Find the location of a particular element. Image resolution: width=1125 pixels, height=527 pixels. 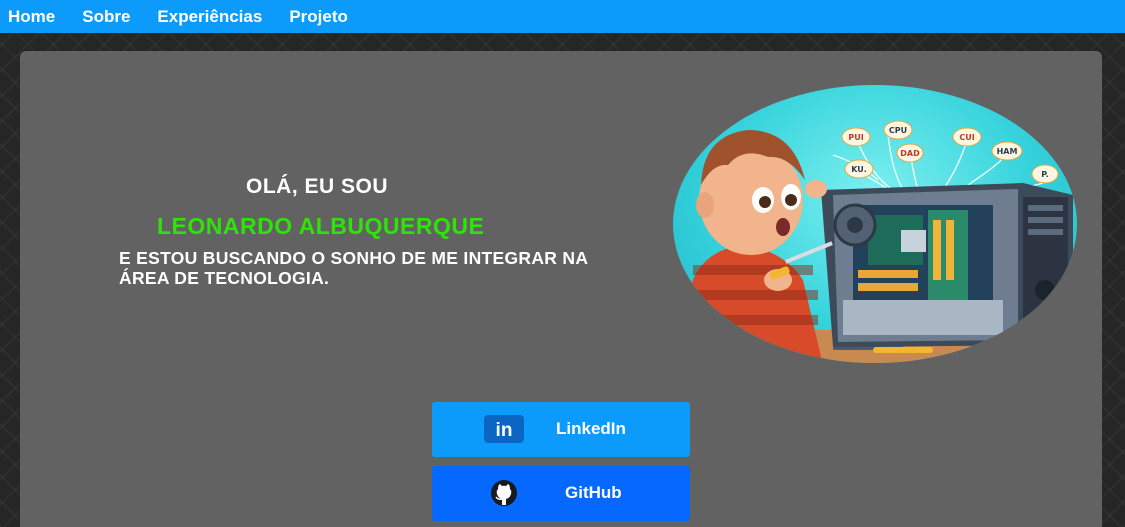

bubble-label-dad: DAD is located at coordinates (910, 153).